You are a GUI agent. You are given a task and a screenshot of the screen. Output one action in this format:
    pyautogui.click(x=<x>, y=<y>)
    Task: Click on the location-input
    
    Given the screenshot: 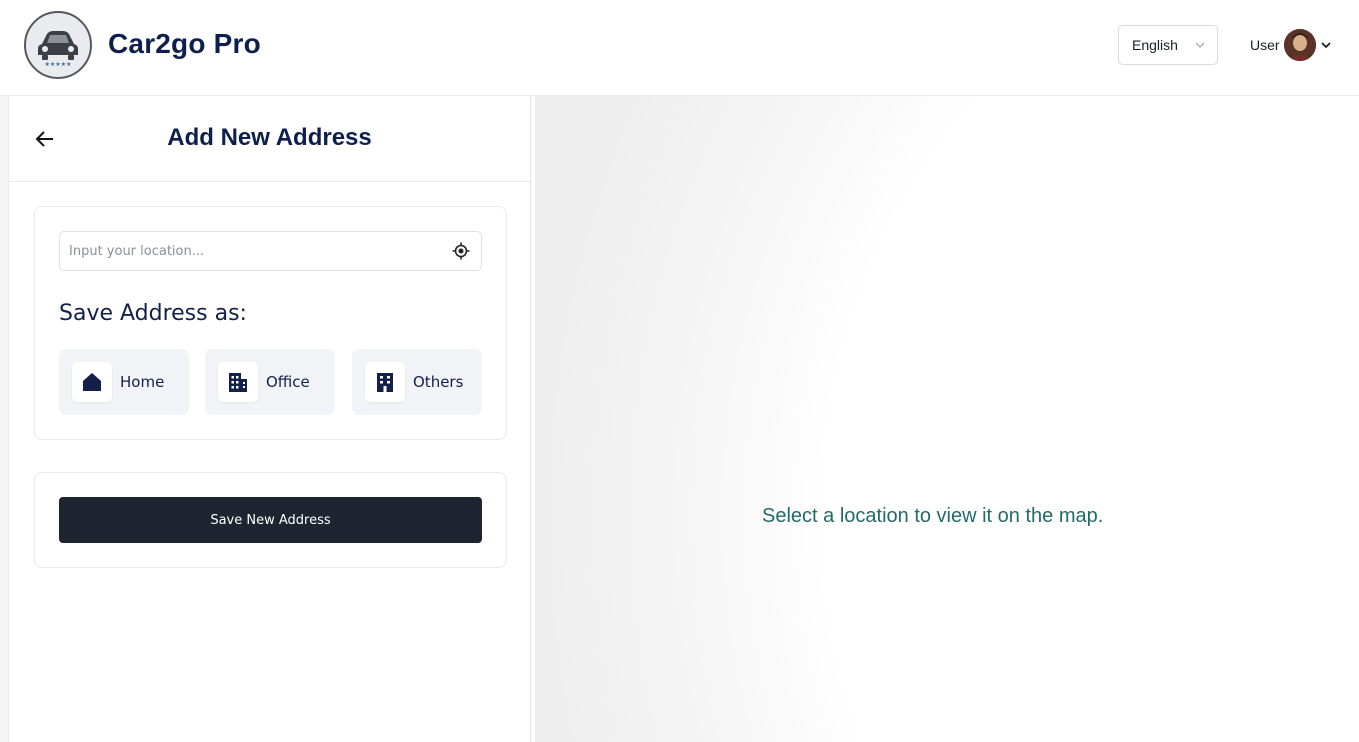 What is the action you would take?
    pyautogui.click(x=254, y=251)
    